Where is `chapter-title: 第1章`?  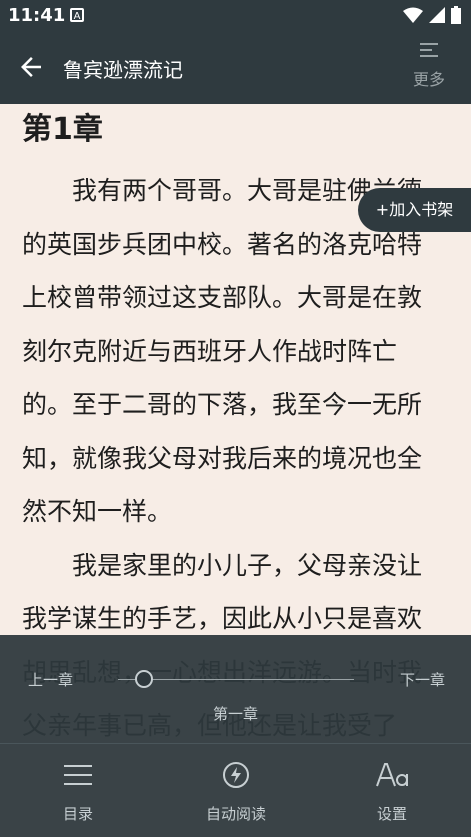 chapter-title: 第1章 is located at coordinates (62, 129).